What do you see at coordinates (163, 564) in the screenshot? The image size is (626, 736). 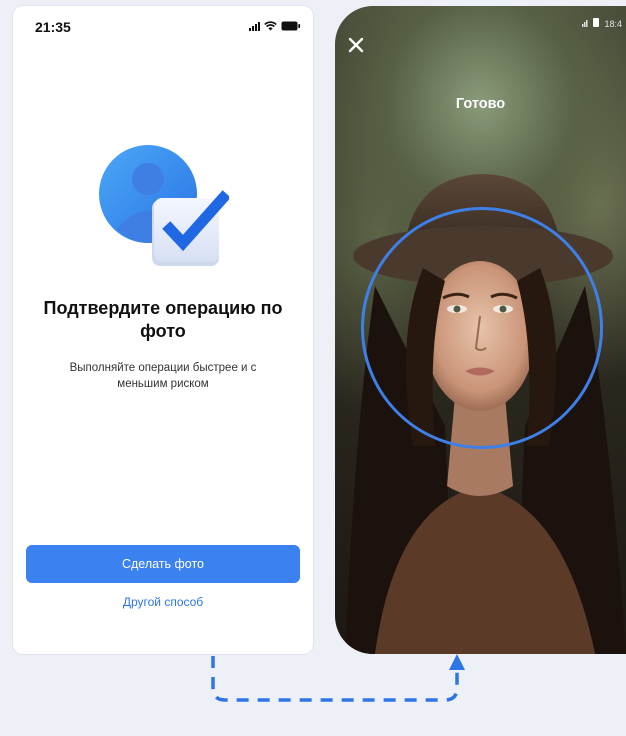 I see `take-photo-button: Сделать фото` at bounding box center [163, 564].